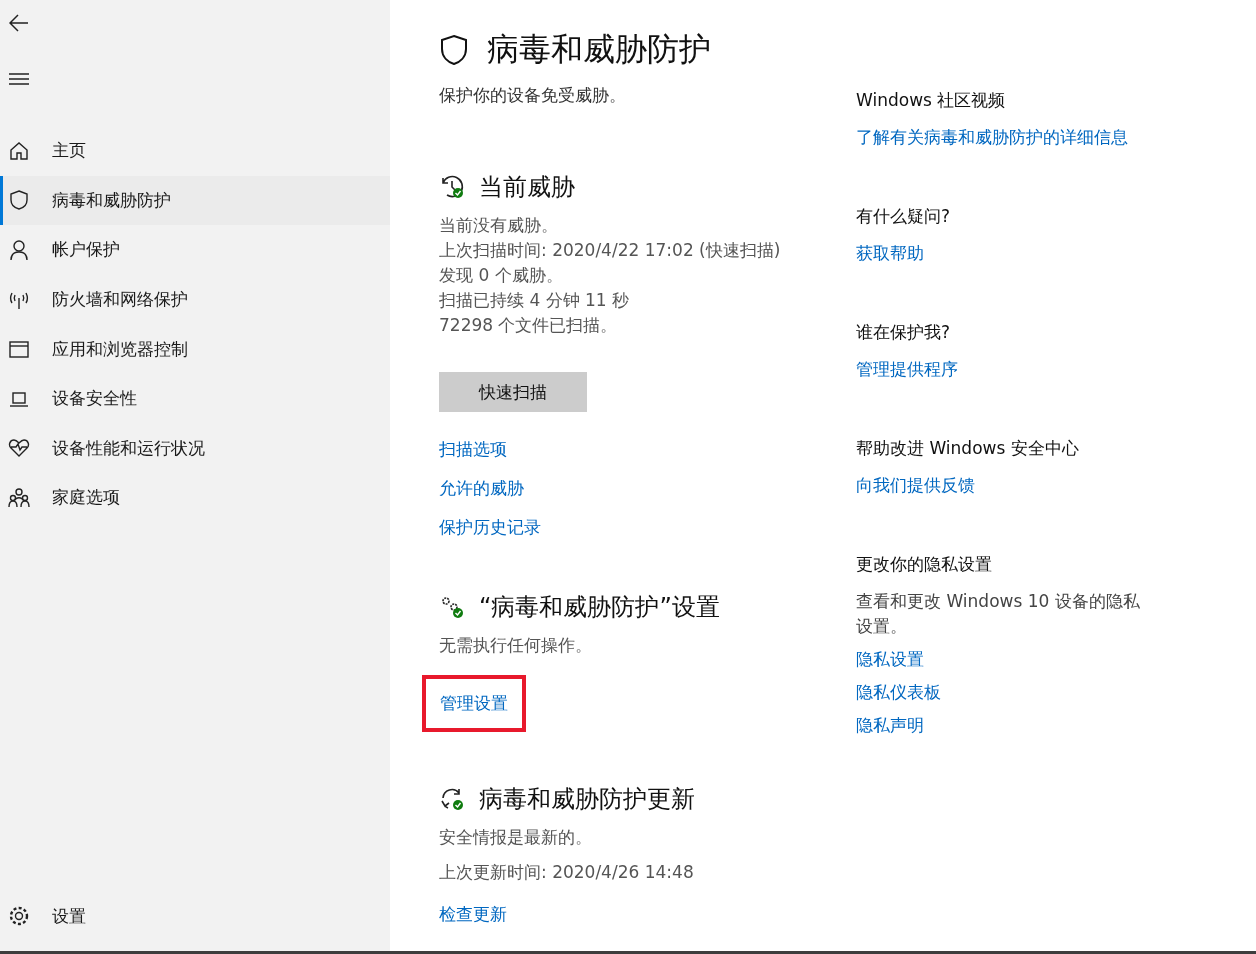 This screenshot has height=954, width=1256. What do you see at coordinates (515, 645) in the screenshot?
I see `status-text: 无需执行任何操作。` at bounding box center [515, 645].